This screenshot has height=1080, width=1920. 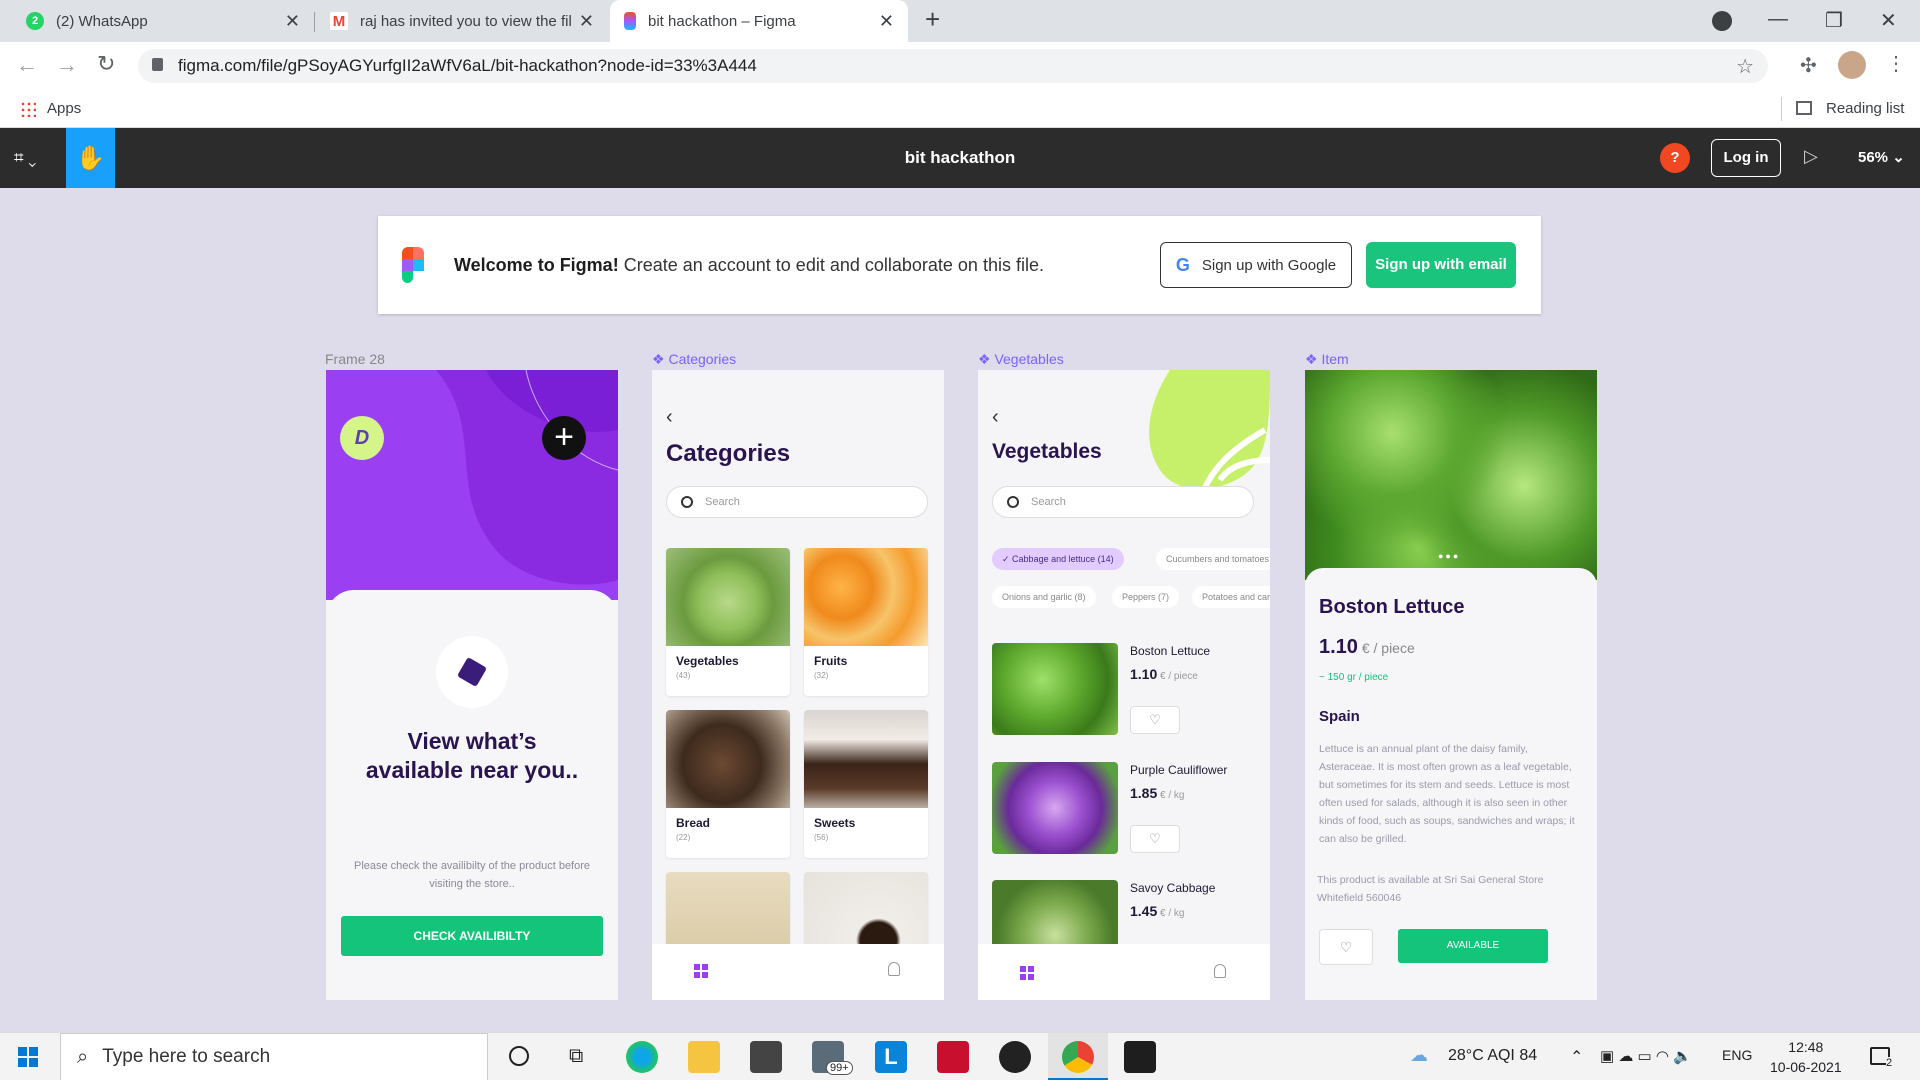 What do you see at coordinates (891, 1057) in the screenshot?
I see `l-app-icon: L` at bounding box center [891, 1057].